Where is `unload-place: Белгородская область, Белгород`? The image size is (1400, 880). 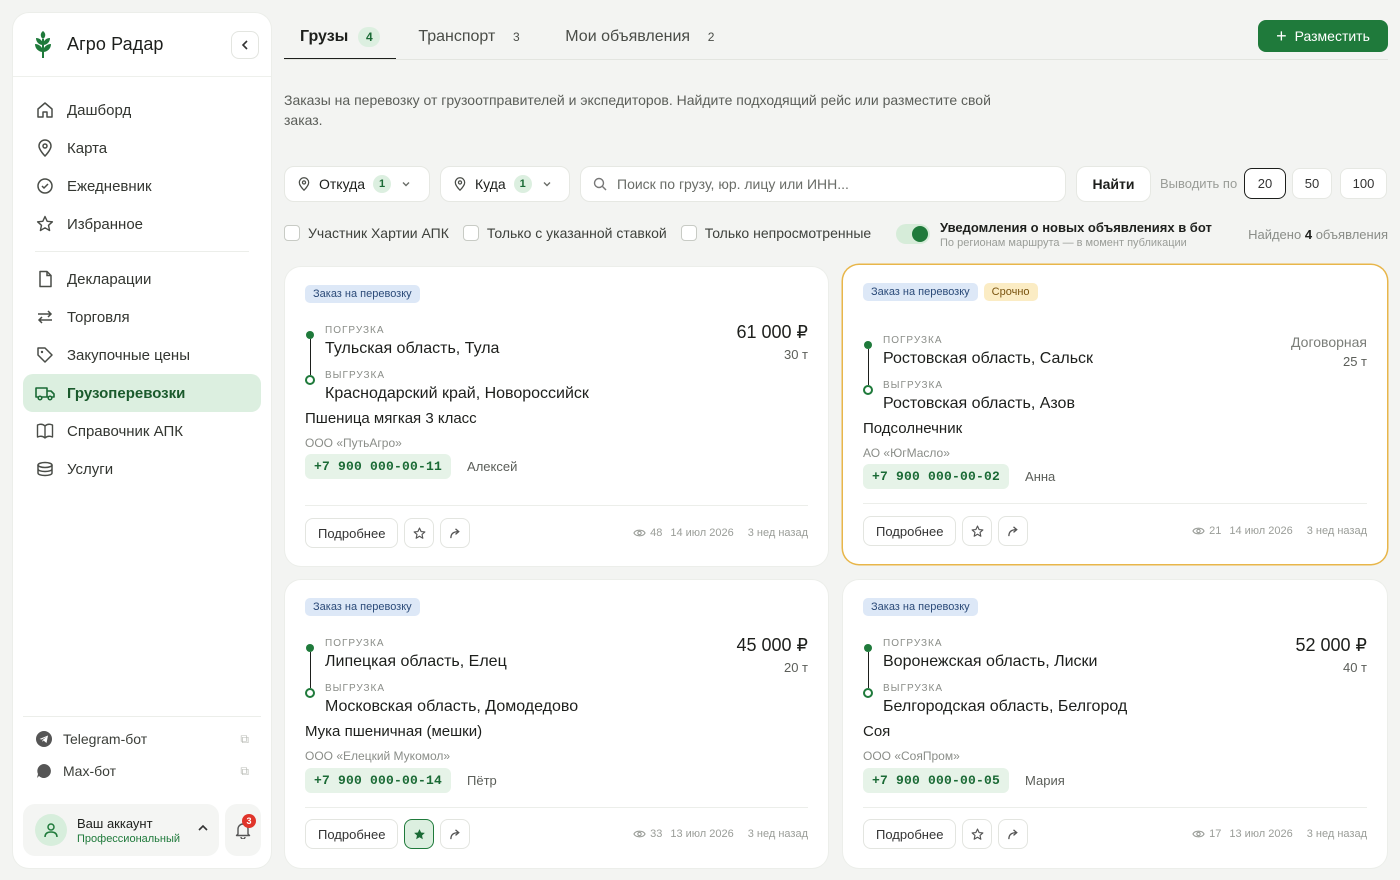 unload-place: Белгородская область, Белгород is located at coordinates (1005, 706).